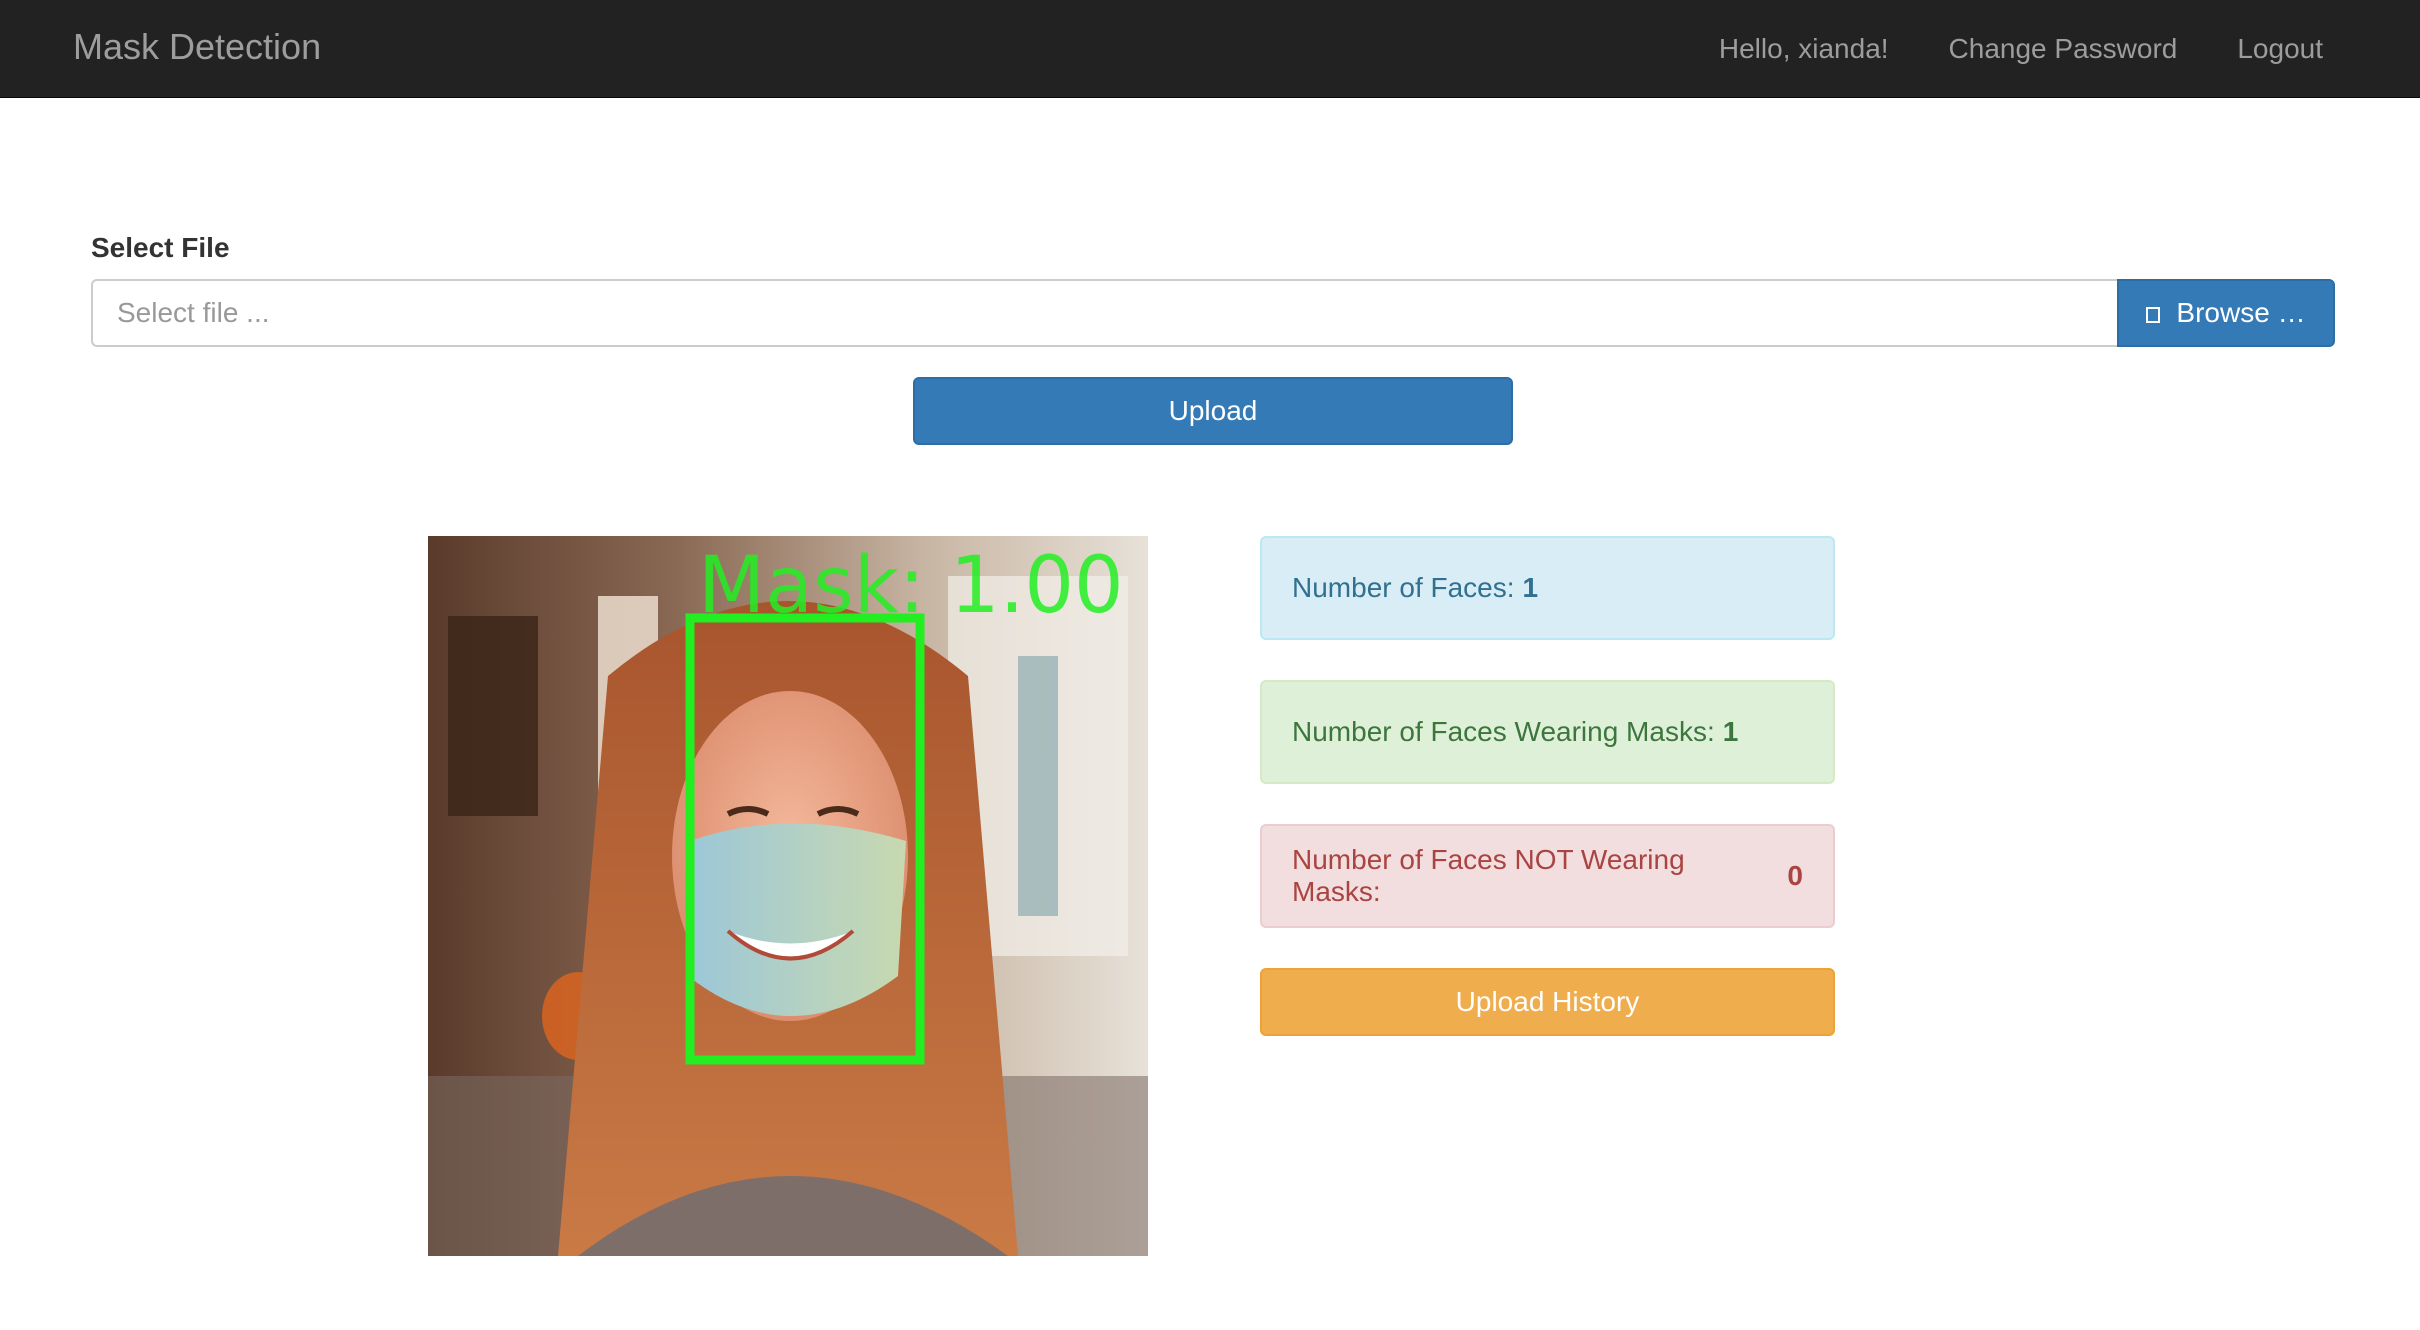 This screenshot has width=2420, height=1330. I want to click on faces-count-alert: Number of Faces: 1, so click(1547, 588).